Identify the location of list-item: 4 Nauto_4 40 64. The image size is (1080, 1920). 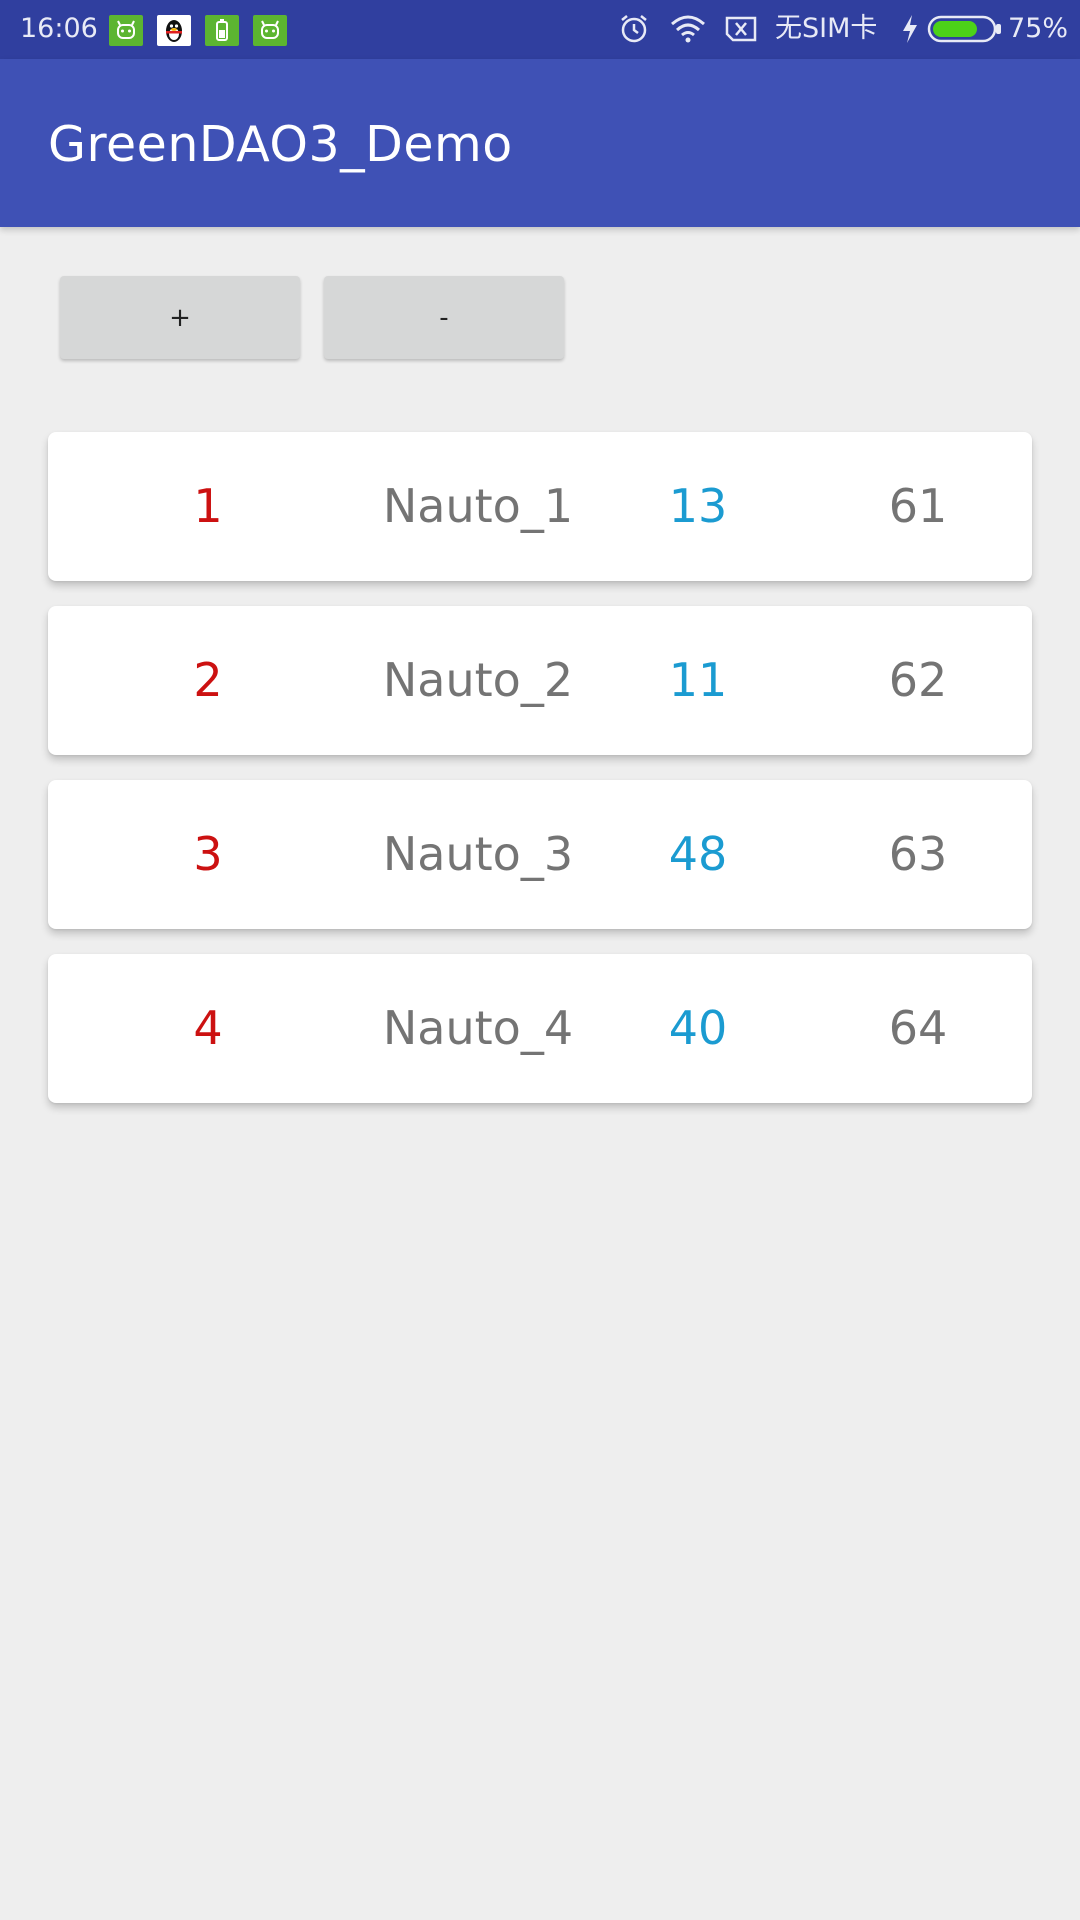
(540, 1028).